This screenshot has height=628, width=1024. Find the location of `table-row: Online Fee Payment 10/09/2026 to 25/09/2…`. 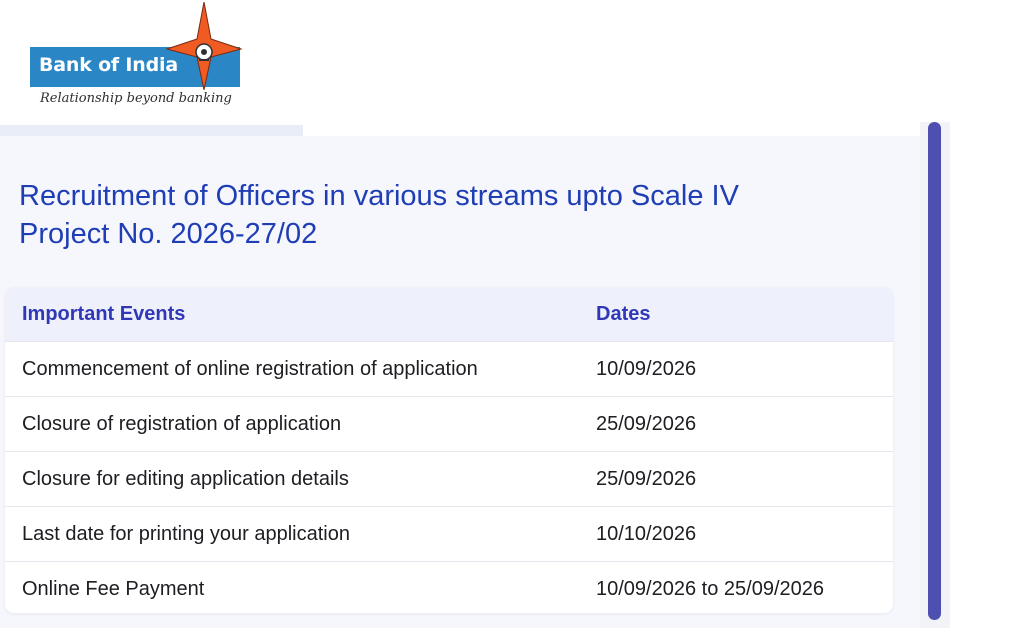

table-row: Online Fee Payment 10/09/2026 to 25/09/2… is located at coordinates (449, 587).